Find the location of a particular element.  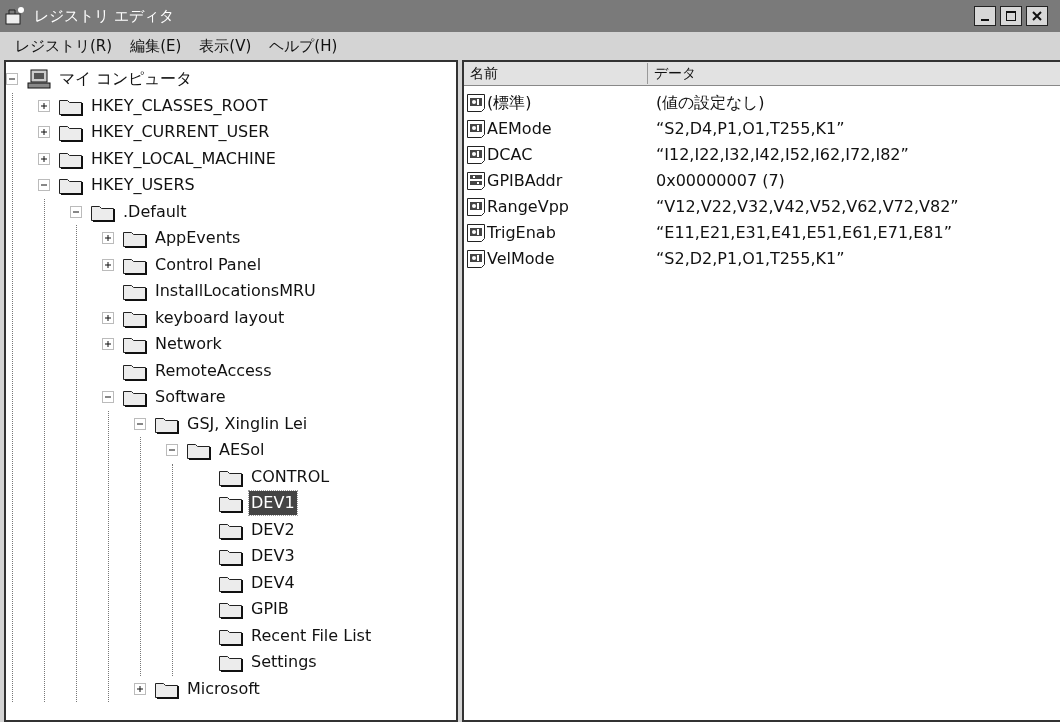

value-name: RangeVpp is located at coordinates (528, 207).